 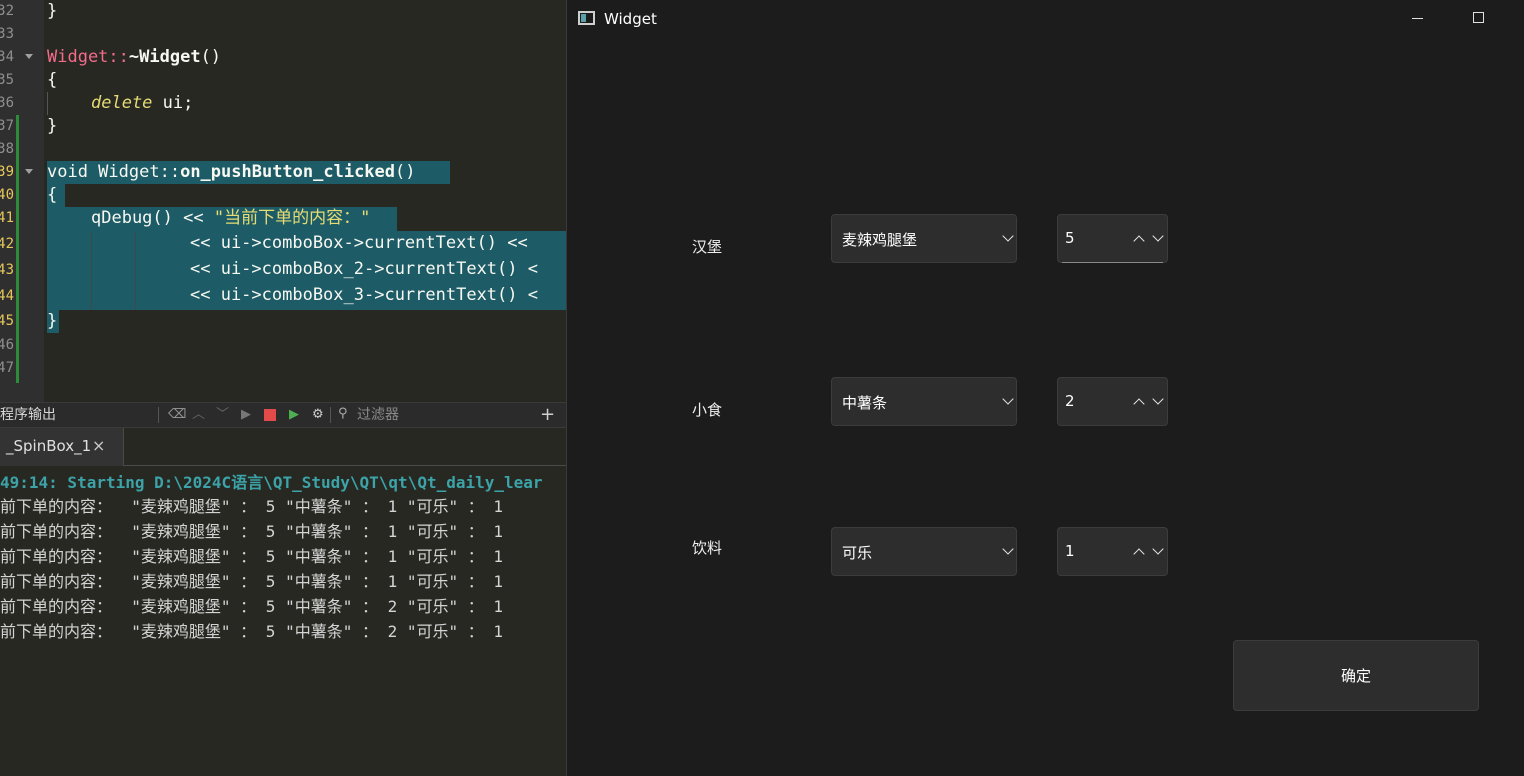 I want to click on window-title: Widget, so click(x=630, y=19).